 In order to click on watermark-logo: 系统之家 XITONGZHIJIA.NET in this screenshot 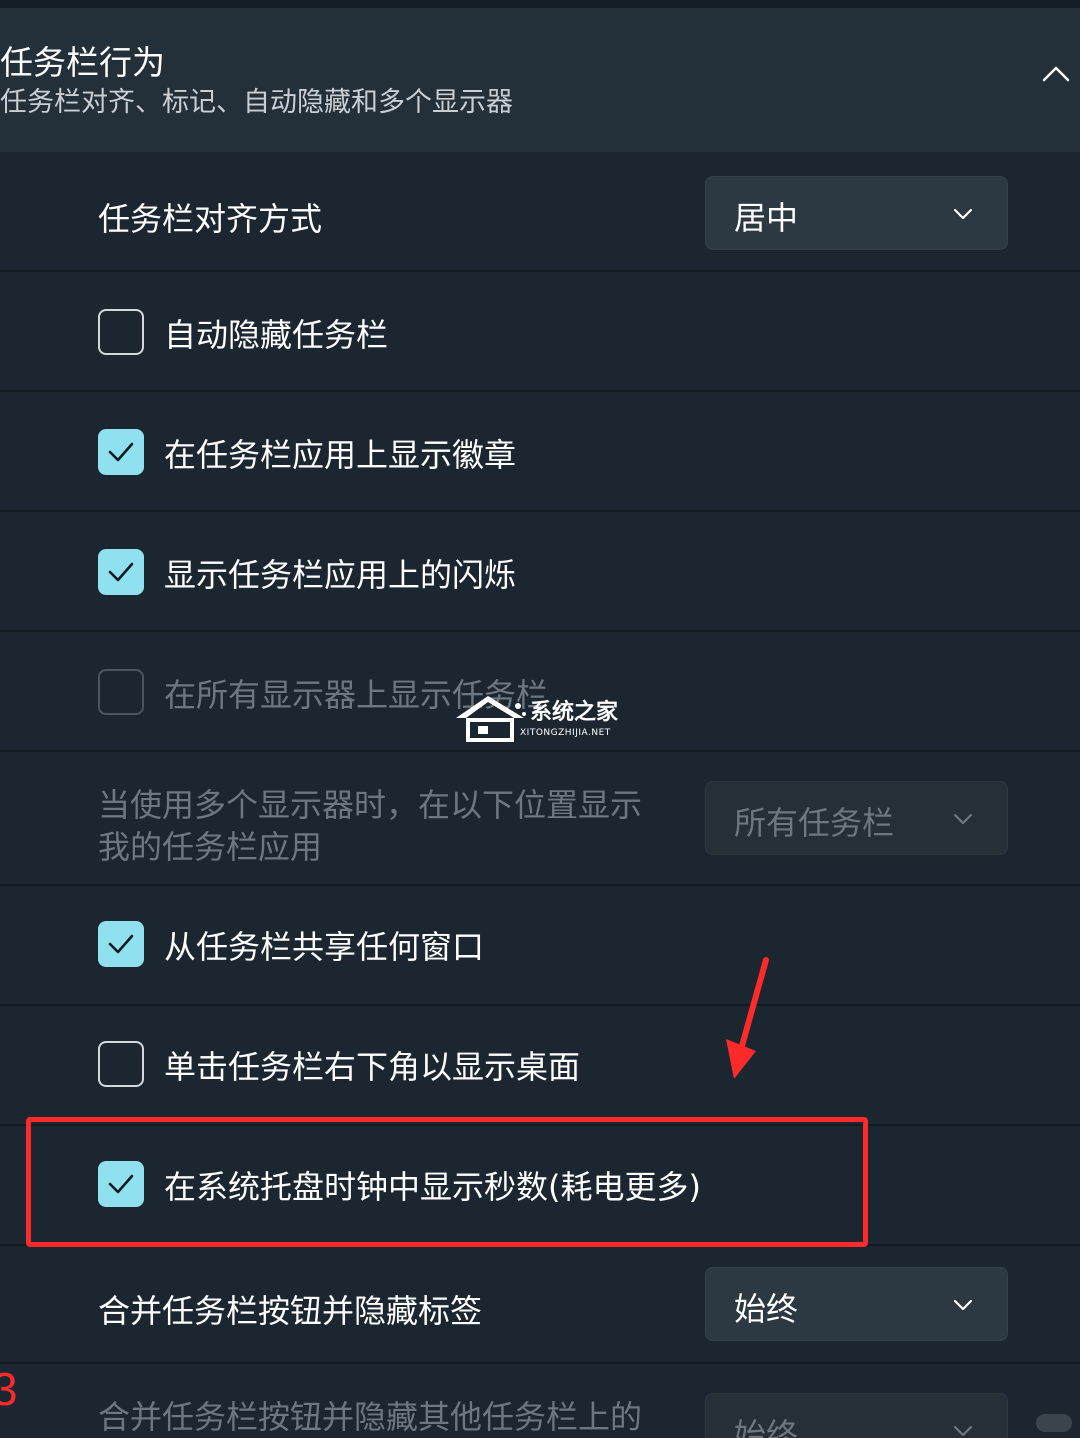, I will do `click(542, 720)`.